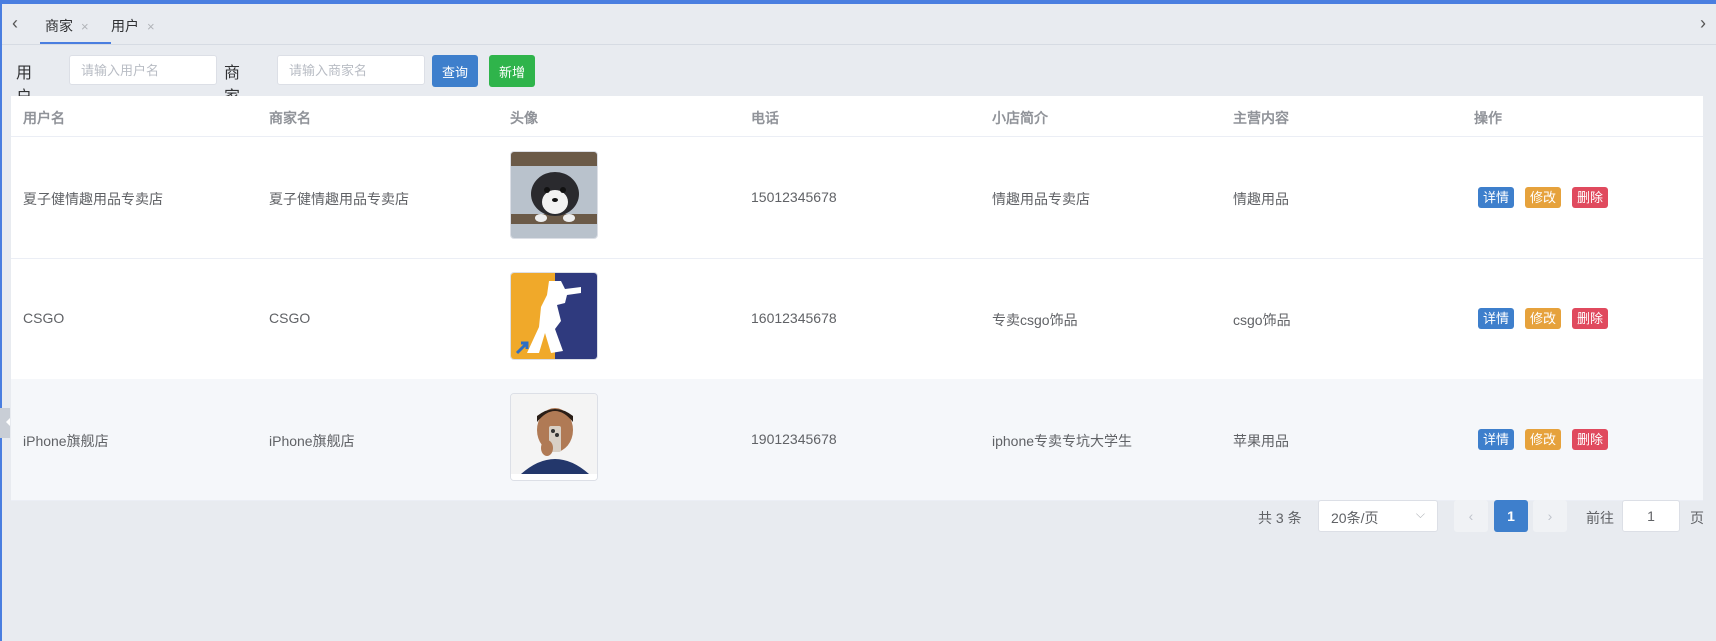 The width and height of the screenshot is (1716, 641). I want to click on tab-bar: ‹ 商家 × 用户 × ›, so click(859, 24).